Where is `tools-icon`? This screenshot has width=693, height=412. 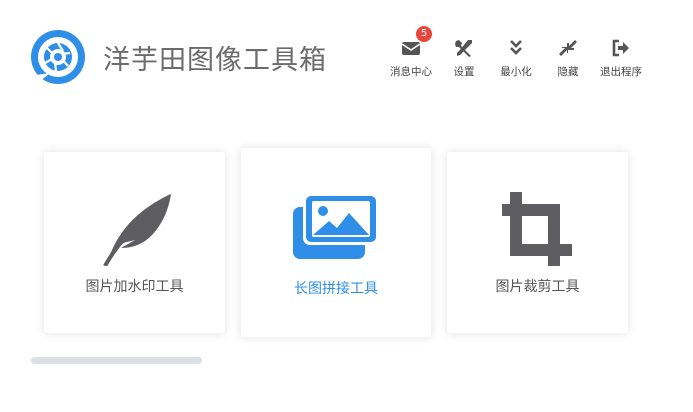 tools-icon is located at coordinates (463, 48).